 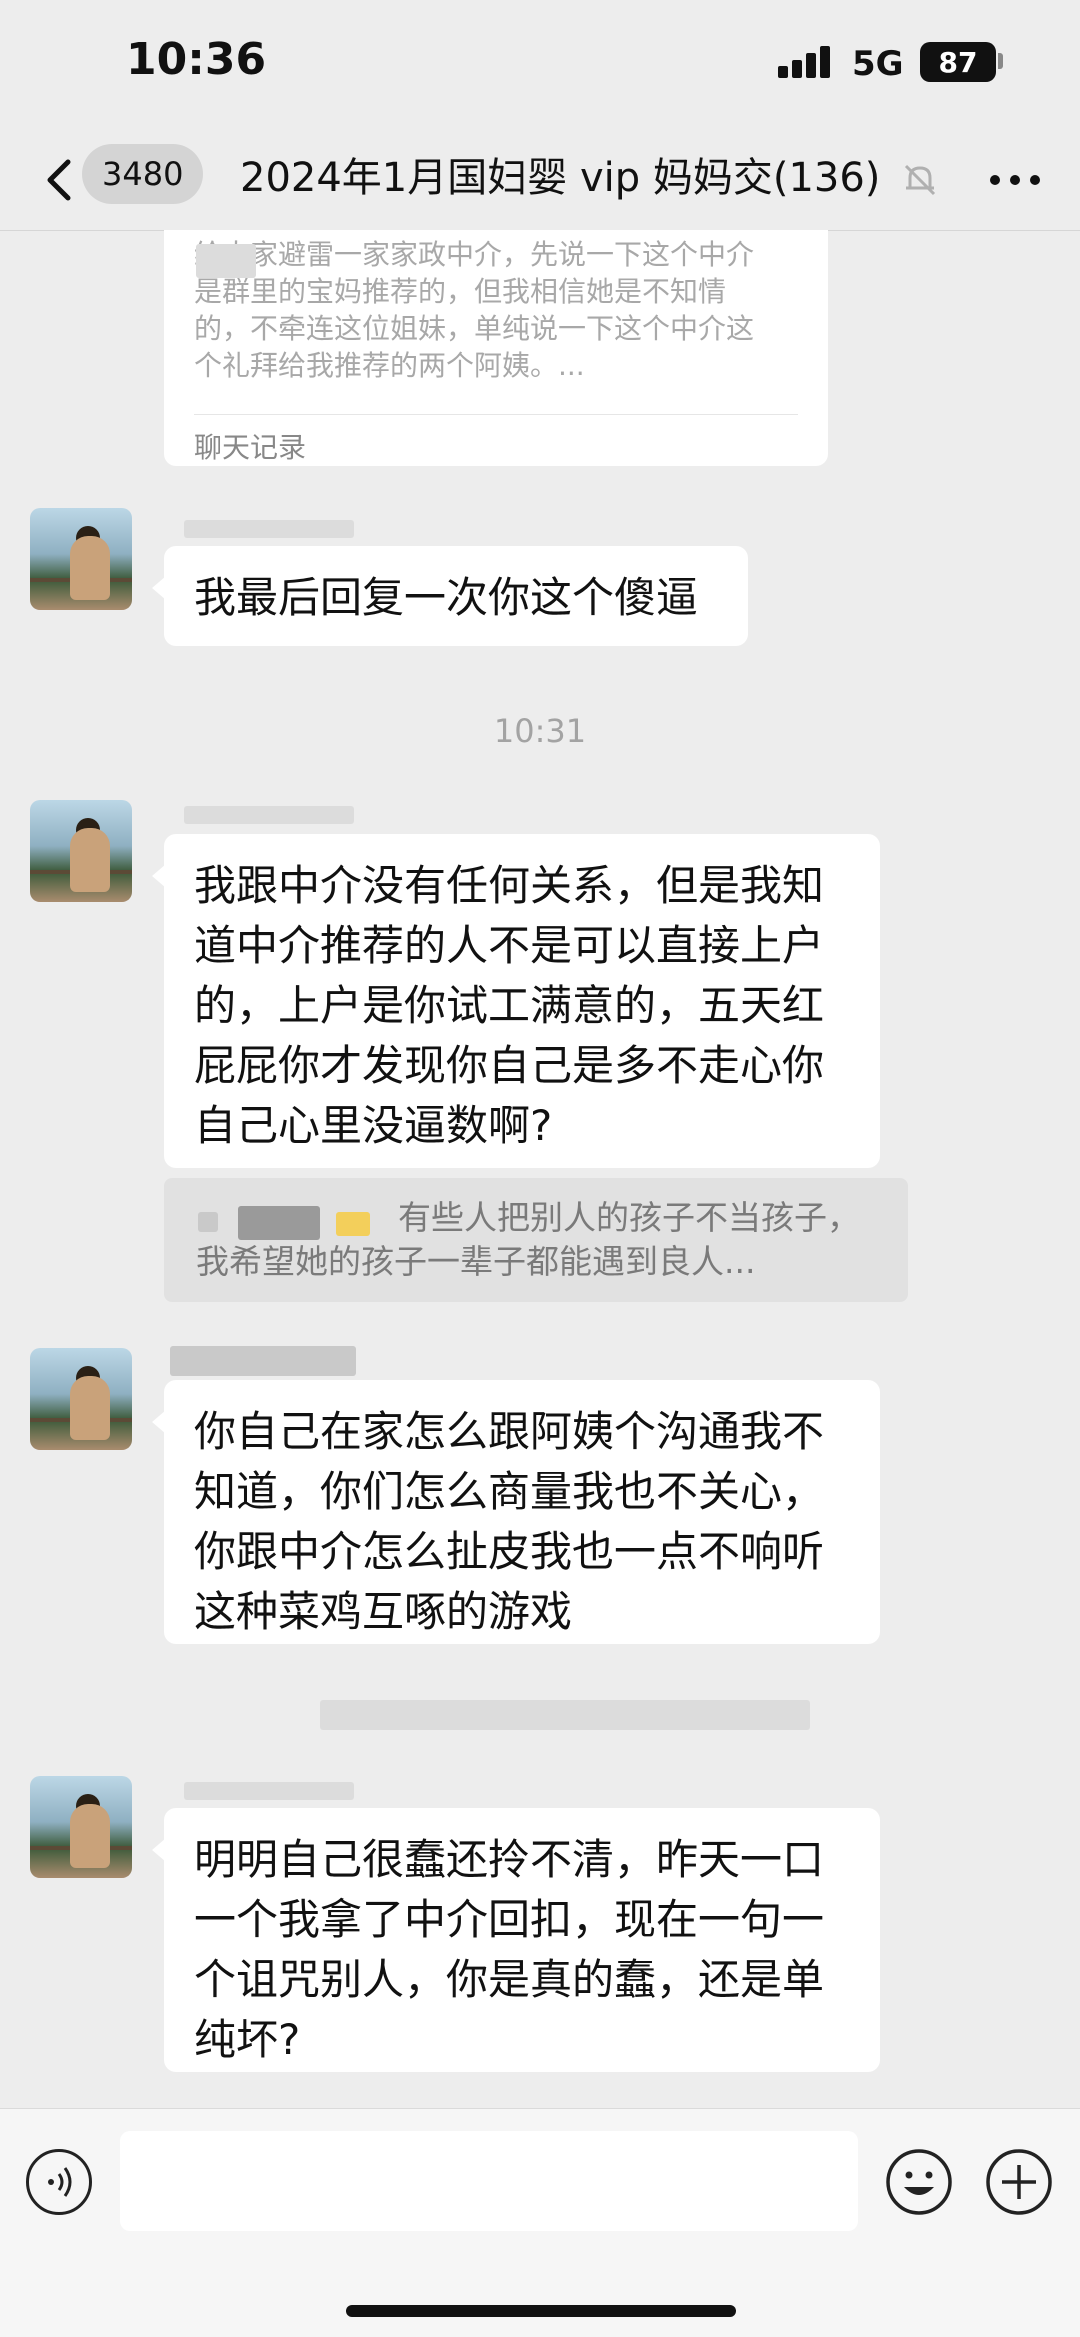 I want to click on time-separator: 10:31, so click(x=540, y=731).